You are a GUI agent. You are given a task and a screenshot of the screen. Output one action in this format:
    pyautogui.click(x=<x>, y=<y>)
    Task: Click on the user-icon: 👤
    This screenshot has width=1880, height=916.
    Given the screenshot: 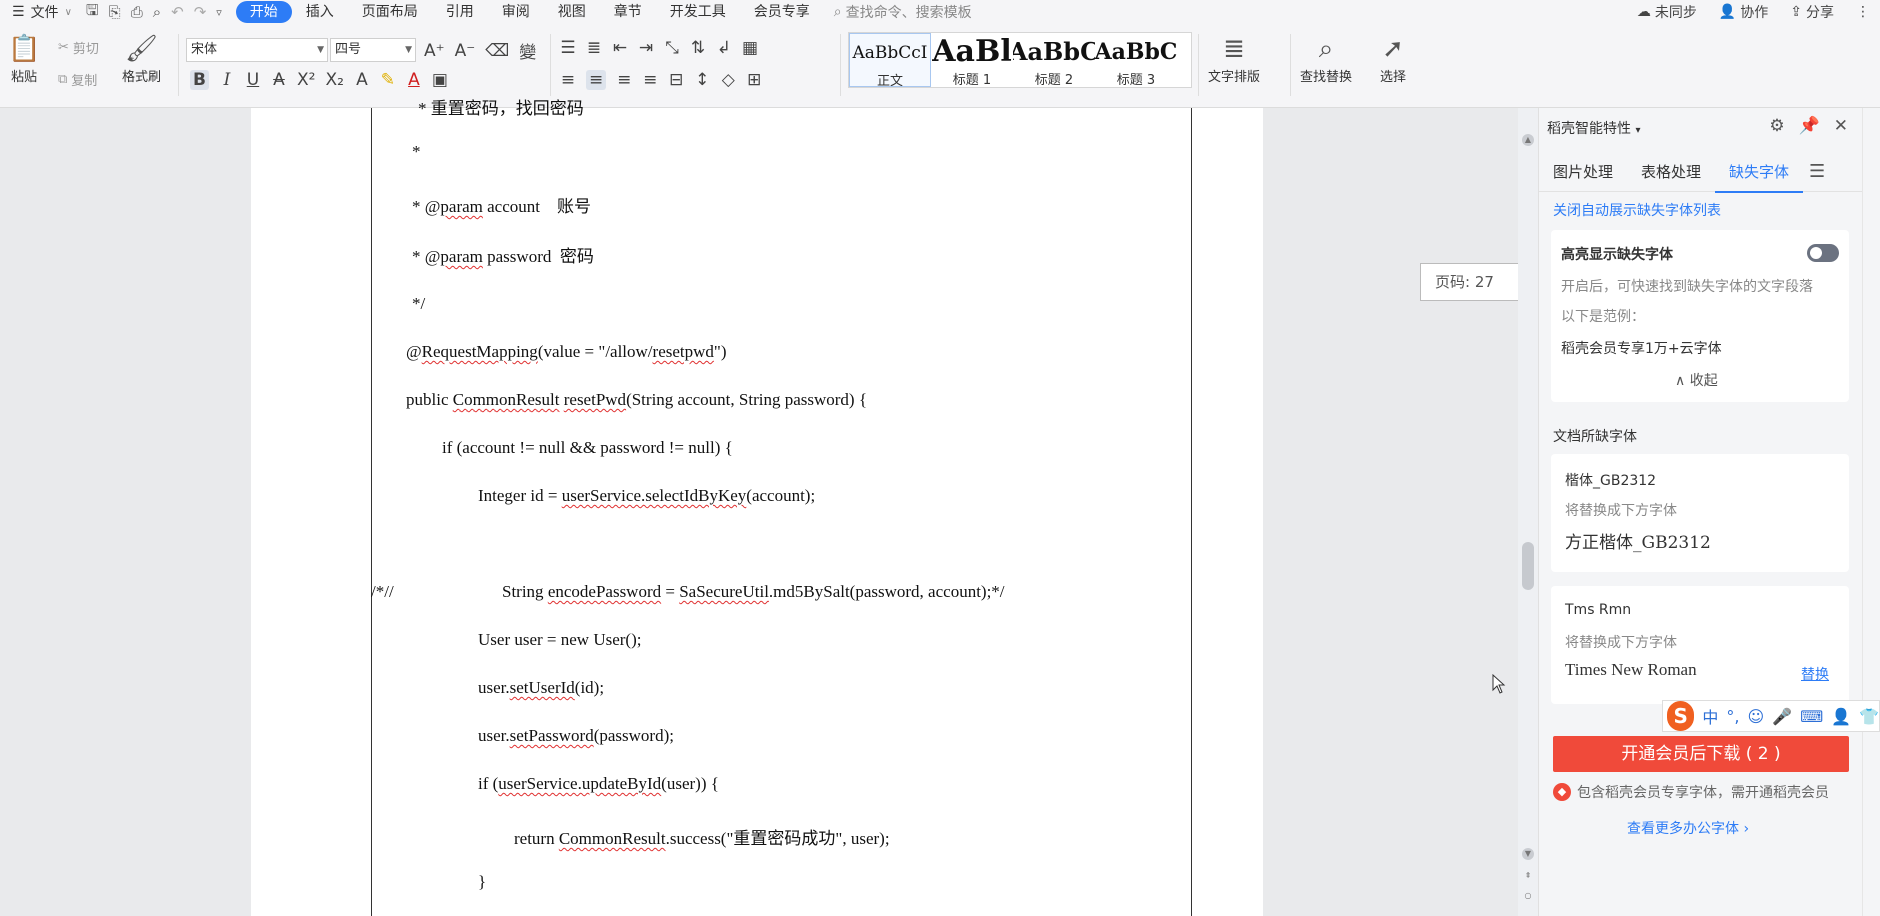 What is the action you would take?
    pyautogui.click(x=1841, y=716)
    